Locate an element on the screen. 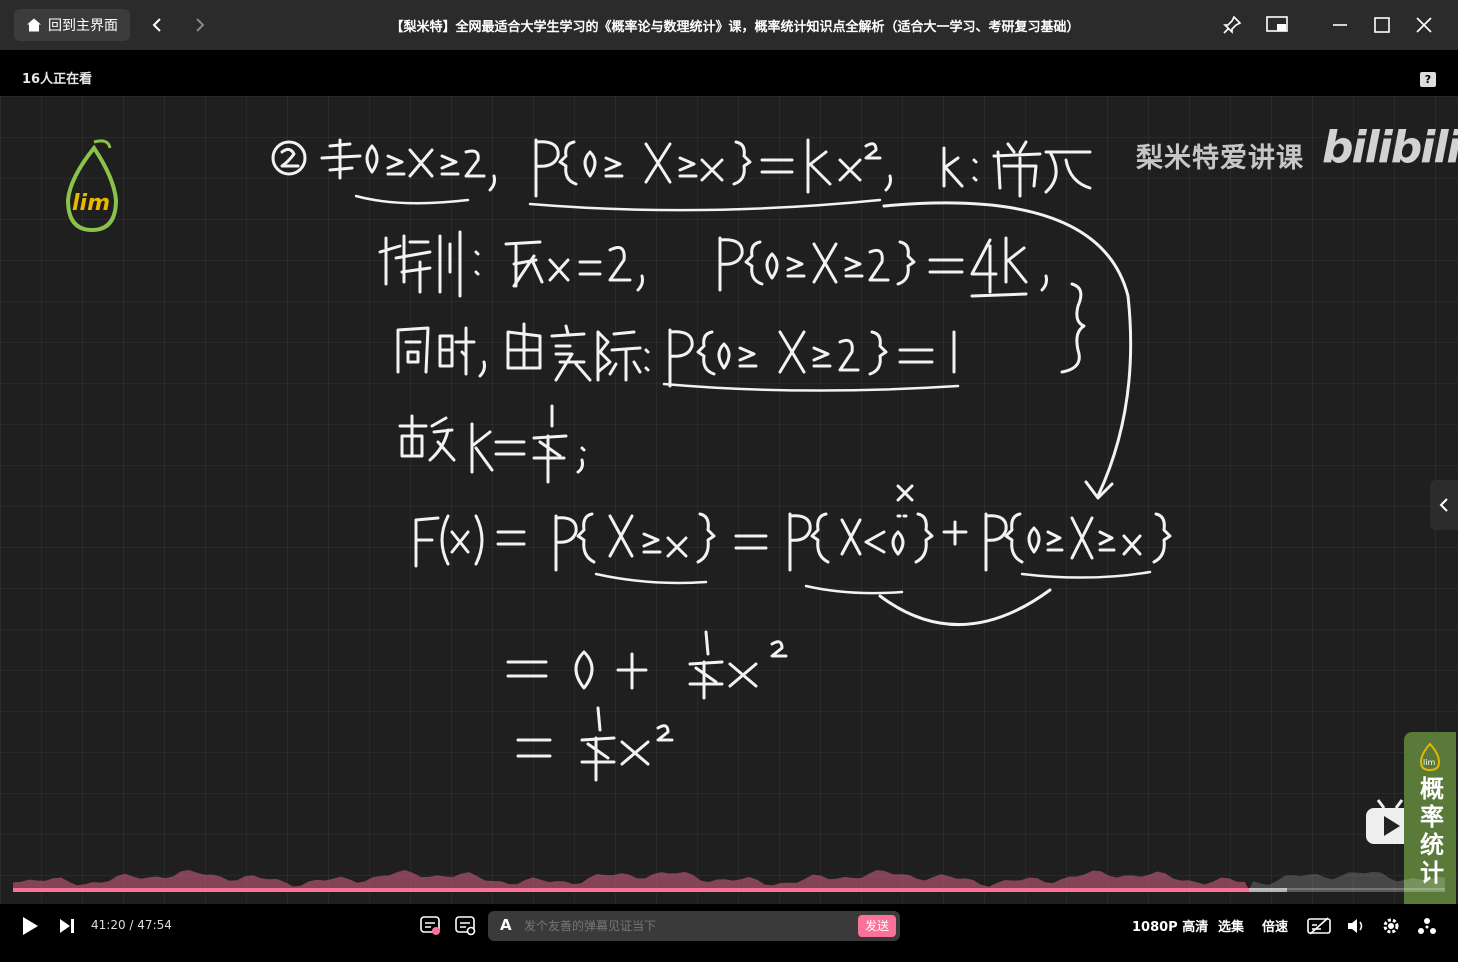  home-label: 回到主界面 is located at coordinates (83, 26).